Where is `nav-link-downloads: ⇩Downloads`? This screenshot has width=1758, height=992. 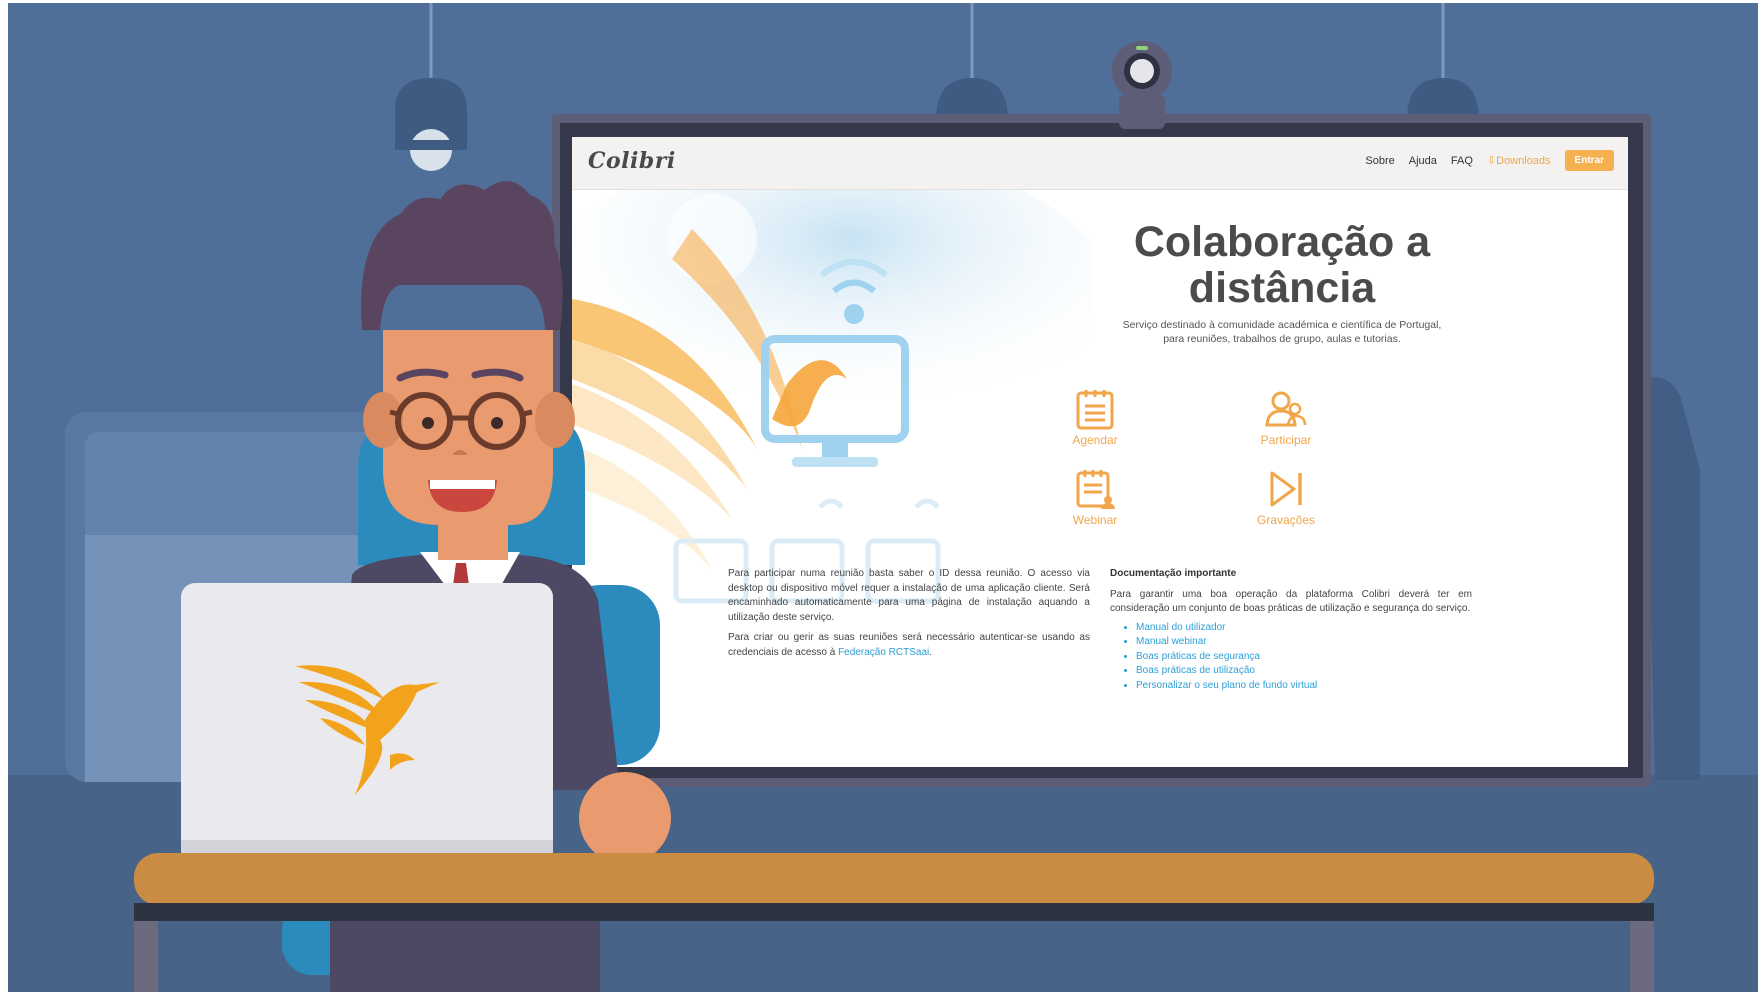 nav-link-downloads: ⇩Downloads is located at coordinates (1519, 160).